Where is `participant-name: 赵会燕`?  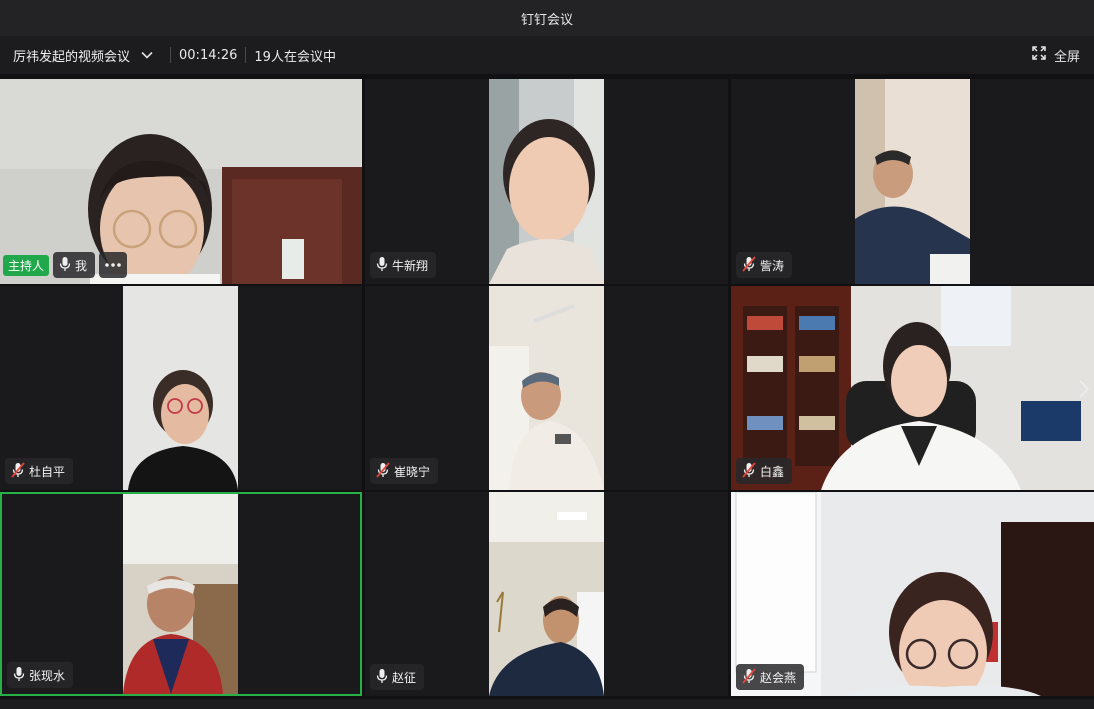
participant-name: 赵会燕 is located at coordinates (778, 677).